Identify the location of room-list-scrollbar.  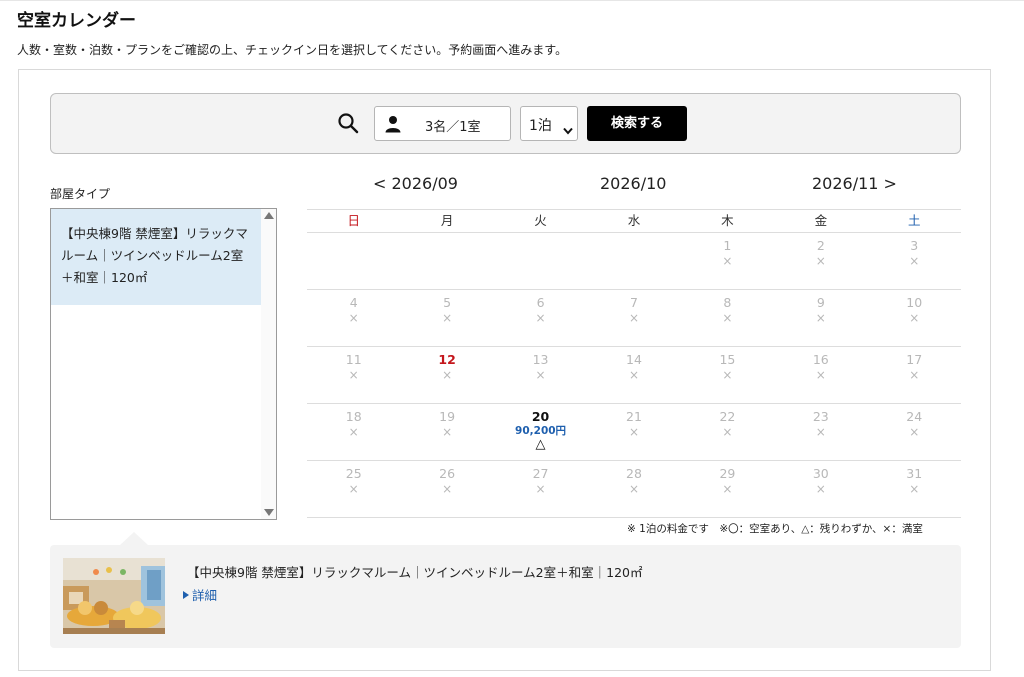
(268, 364).